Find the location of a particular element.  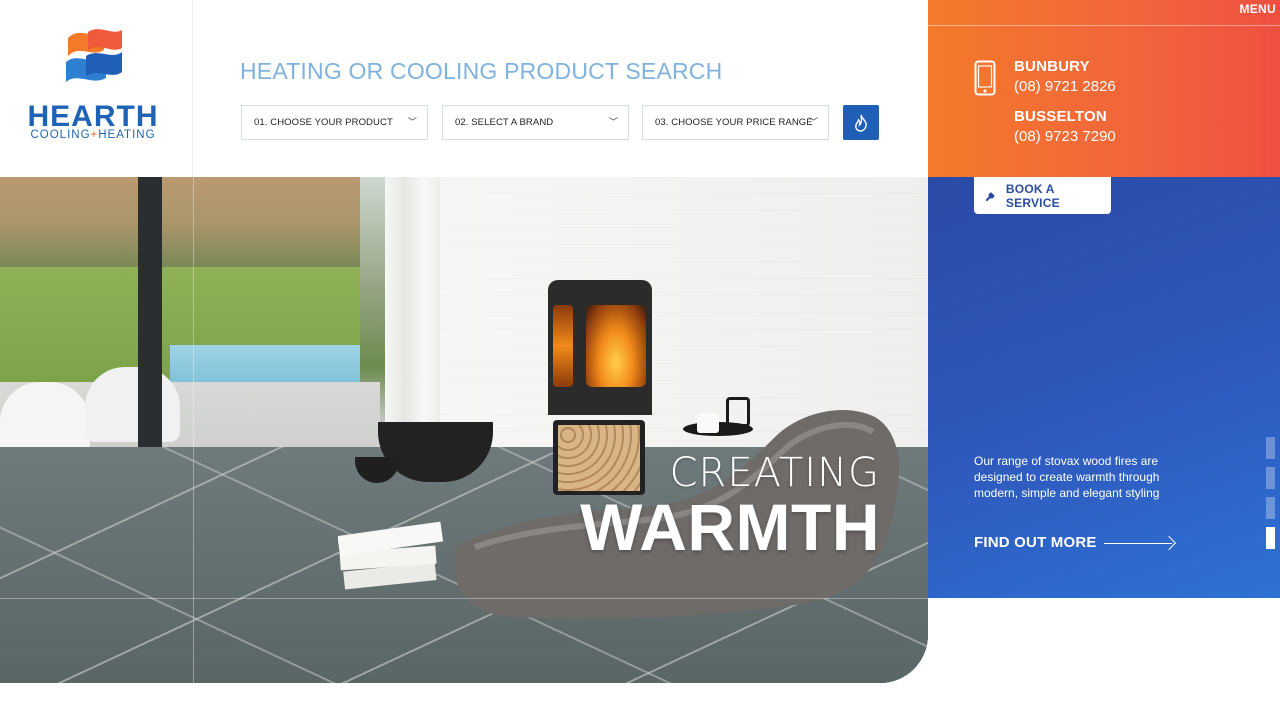

price-select: 03. CHOOSE YOUR PRICE RANGE ﹀ is located at coordinates (735, 122).